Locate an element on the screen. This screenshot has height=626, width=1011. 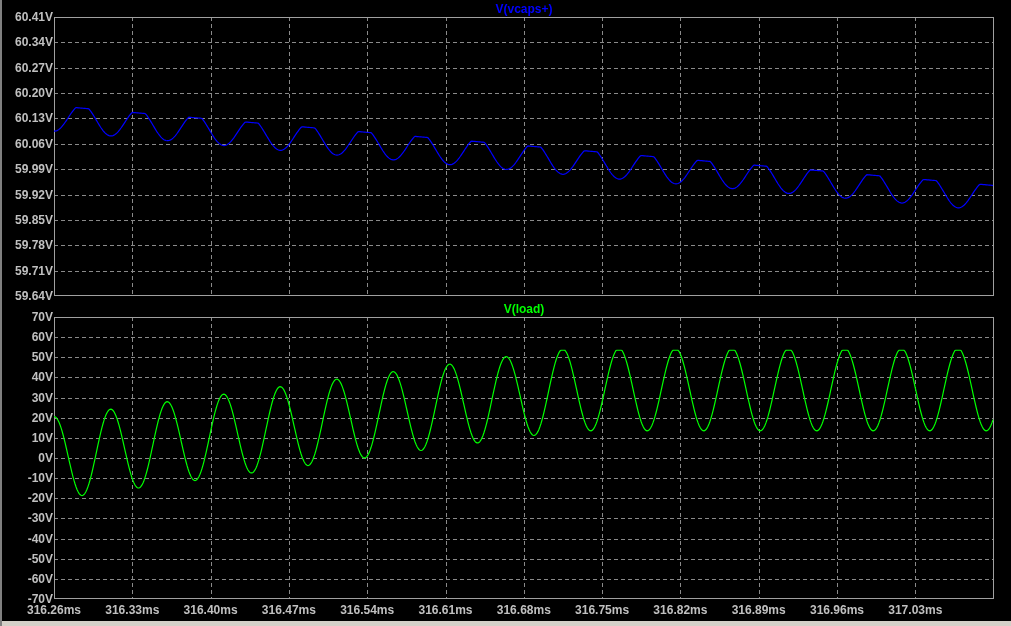
x-axis-label: 316.82ms is located at coordinates (680, 610).